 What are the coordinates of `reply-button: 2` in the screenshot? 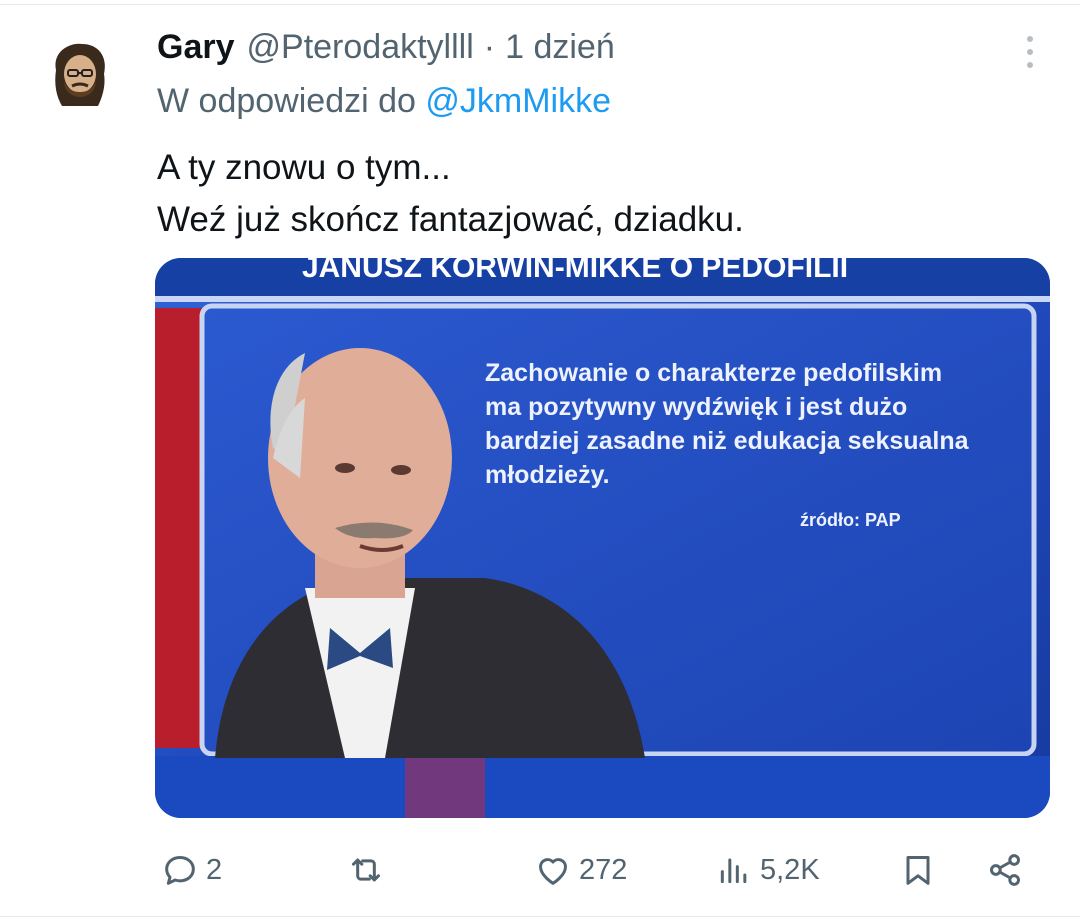 It's located at (191, 870).